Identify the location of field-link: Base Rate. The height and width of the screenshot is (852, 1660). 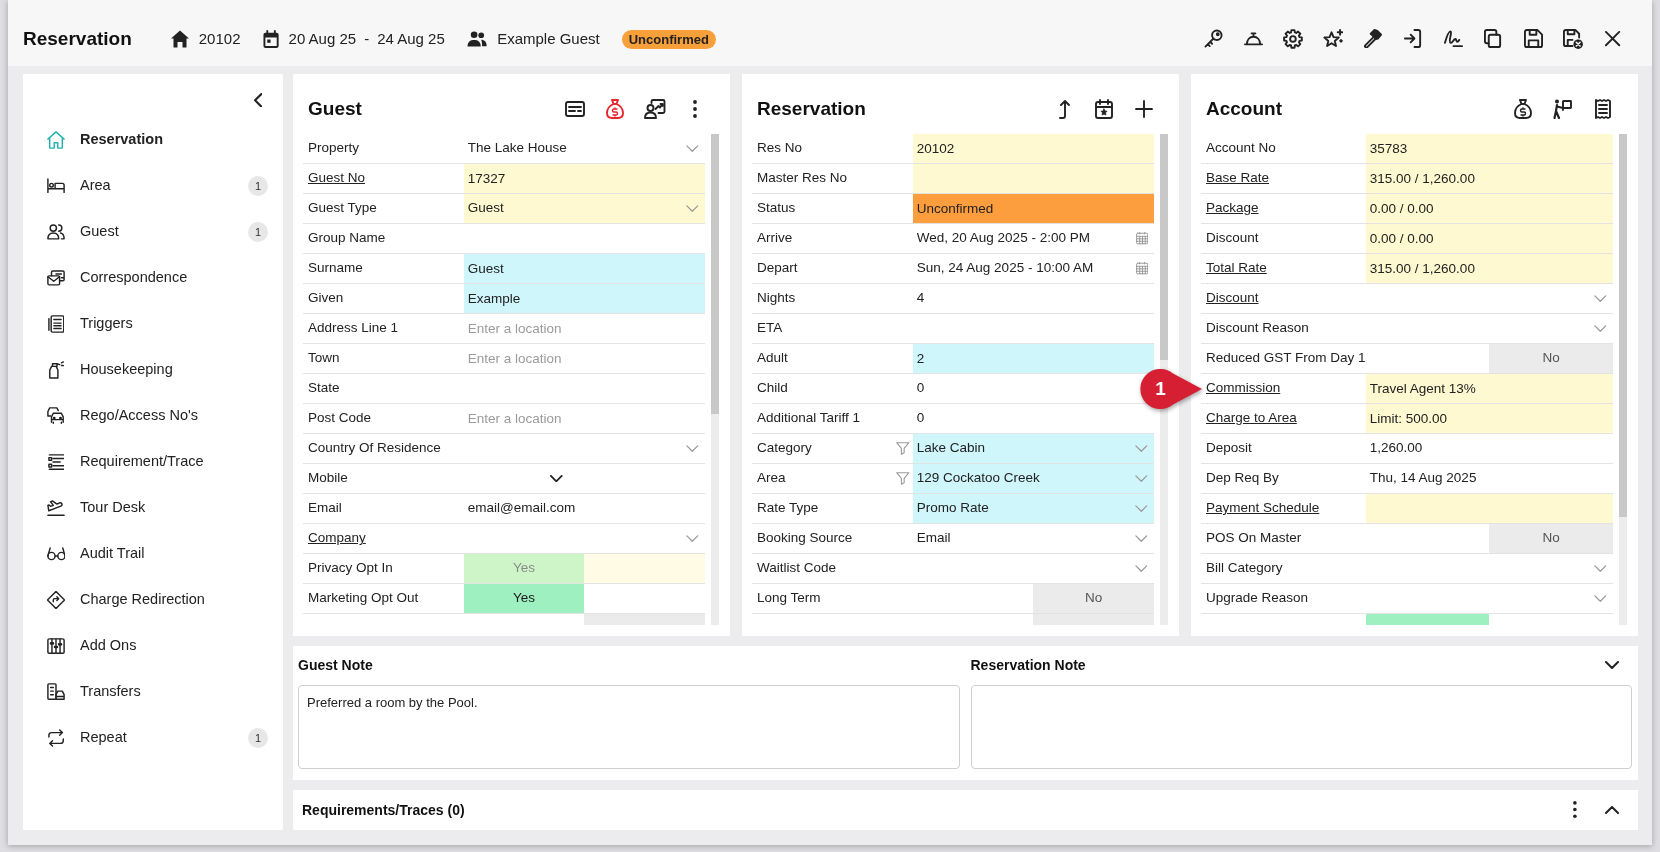
(1238, 178).